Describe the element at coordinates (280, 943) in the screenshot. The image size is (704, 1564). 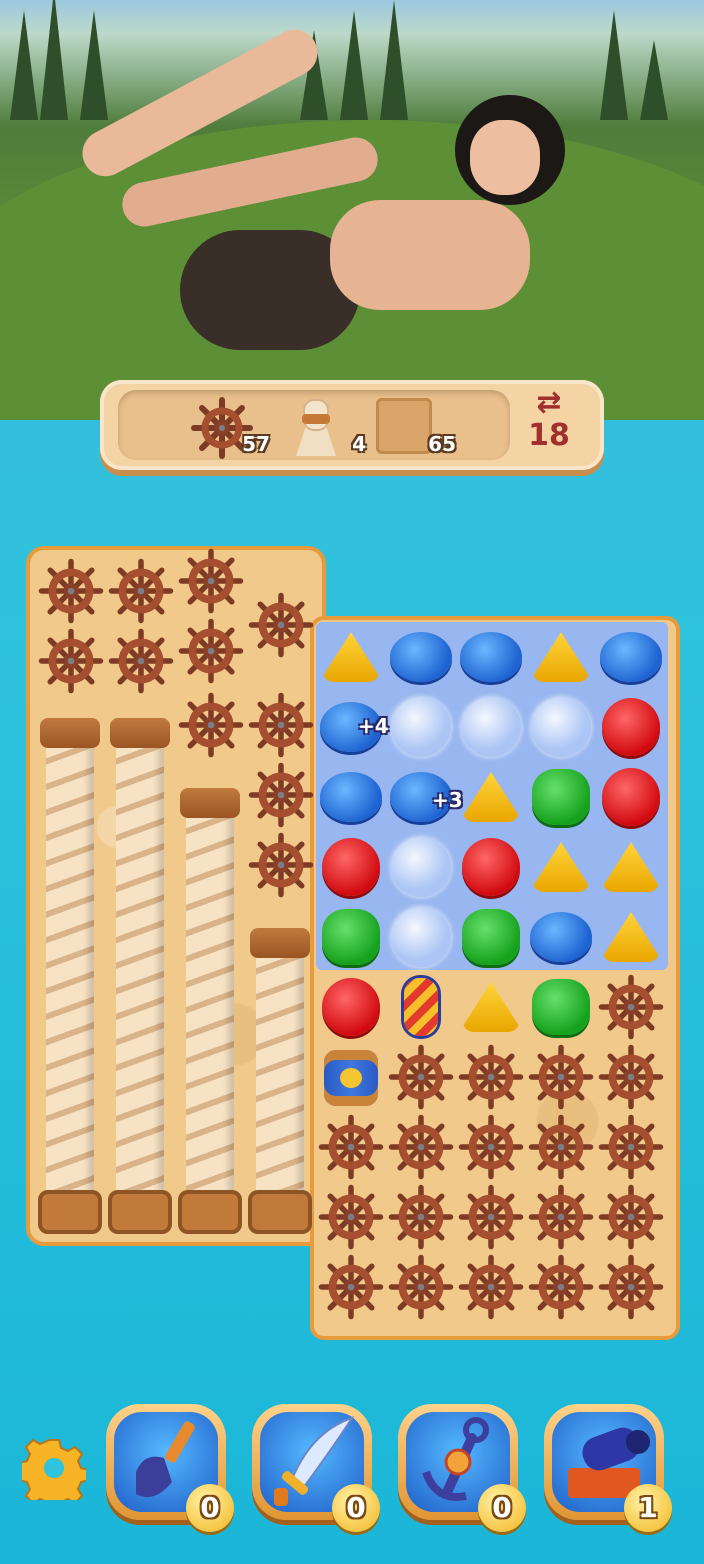
I see `rope-knot` at that location.